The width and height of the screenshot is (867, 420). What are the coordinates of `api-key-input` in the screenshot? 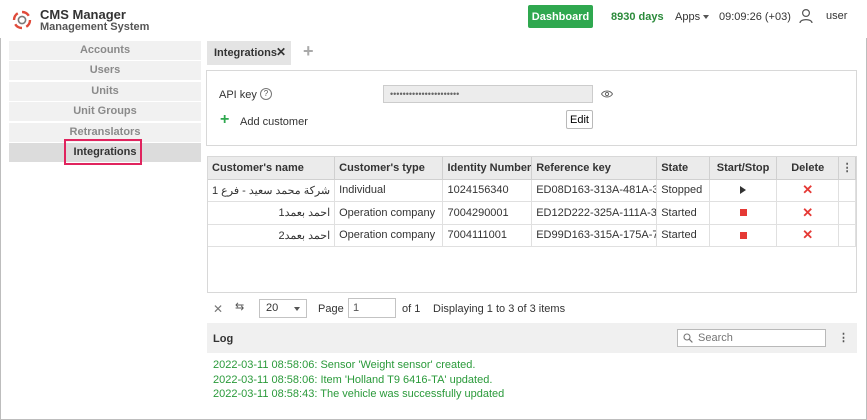 It's located at (488, 94).